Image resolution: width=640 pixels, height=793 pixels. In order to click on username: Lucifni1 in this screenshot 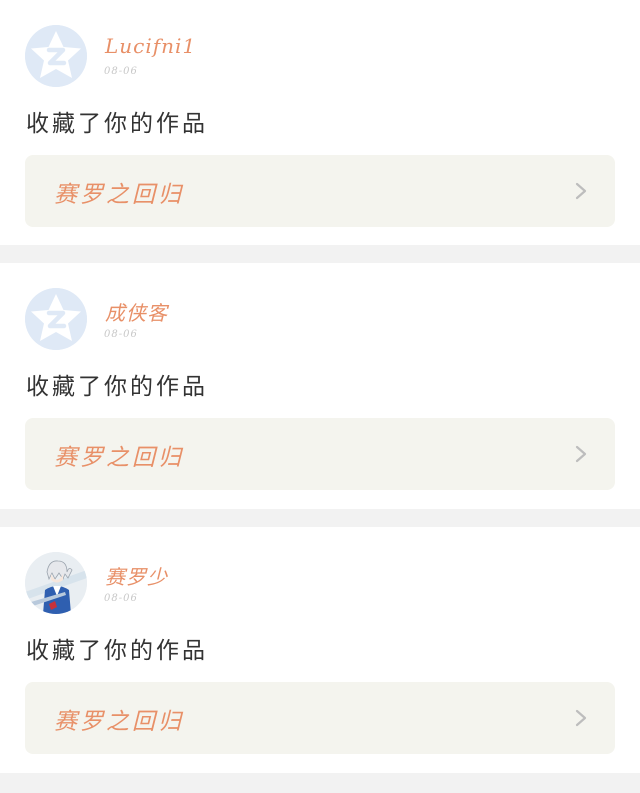, I will do `click(150, 46)`.